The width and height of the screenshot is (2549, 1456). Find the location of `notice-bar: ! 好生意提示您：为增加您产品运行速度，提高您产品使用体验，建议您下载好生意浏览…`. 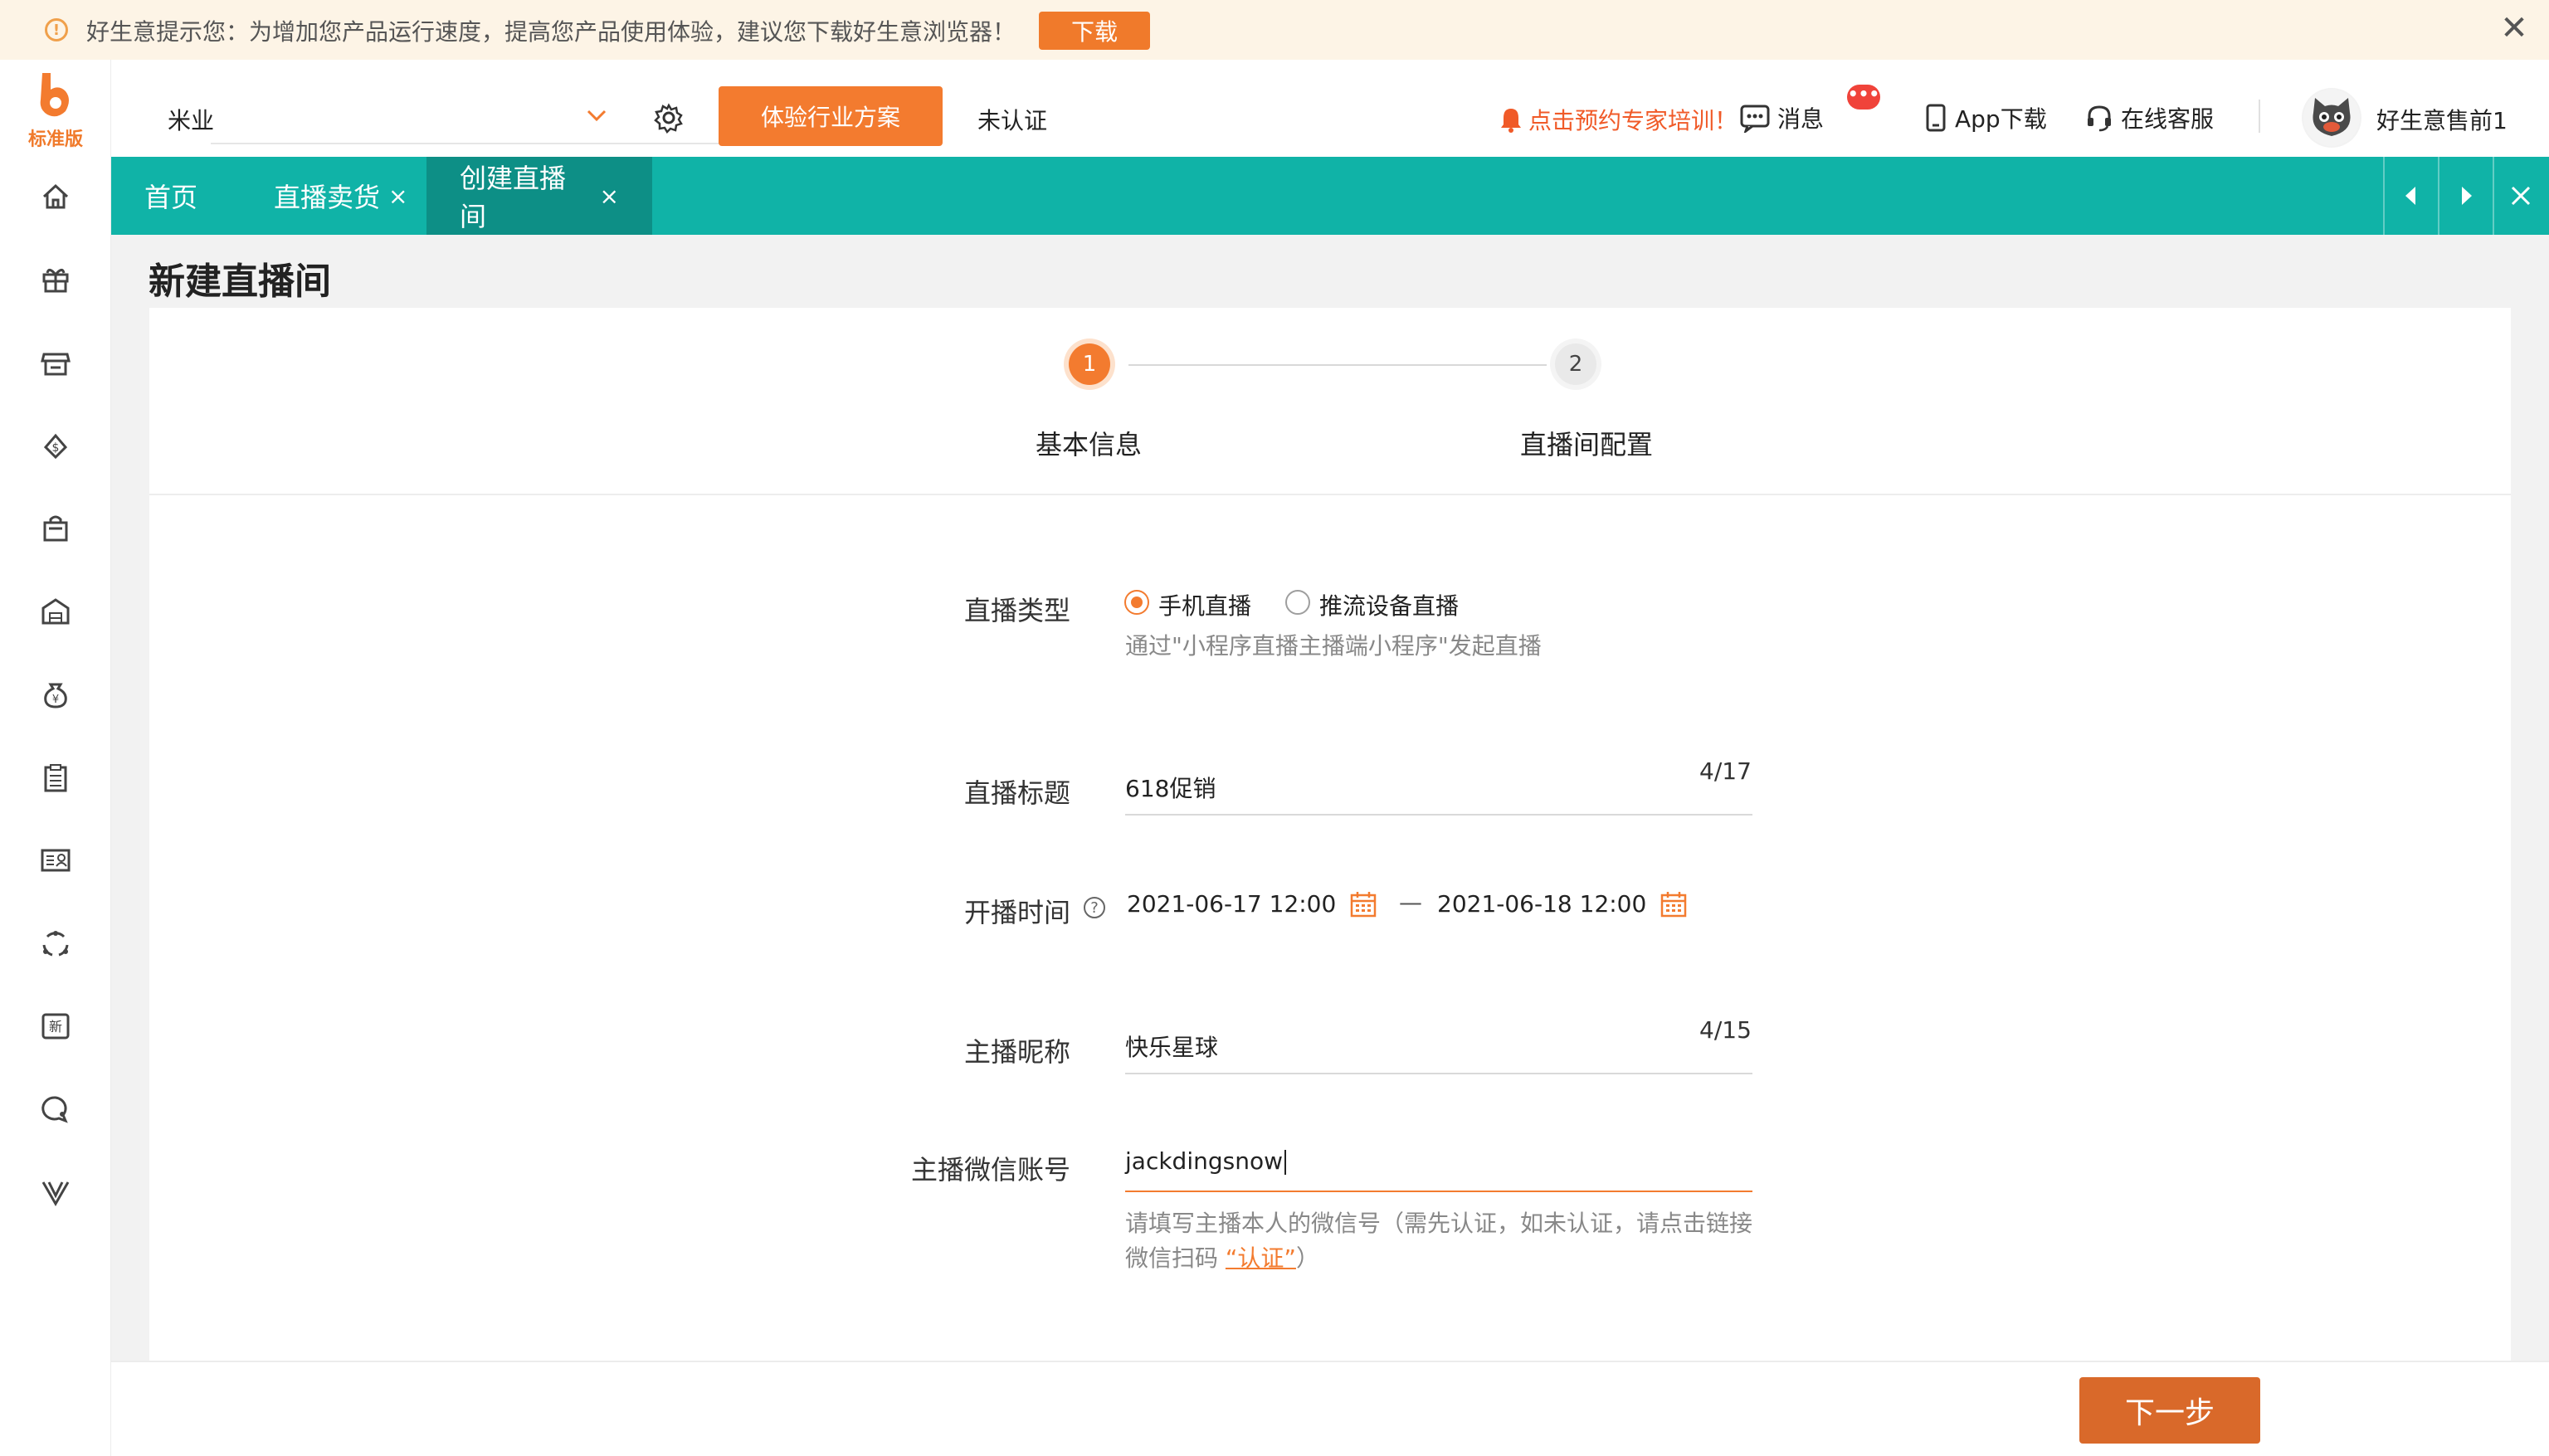

notice-bar: ! 好生意提示您：为增加您产品运行速度，提高您产品使用体验，建议您下载好生意浏览… is located at coordinates (1274, 30).